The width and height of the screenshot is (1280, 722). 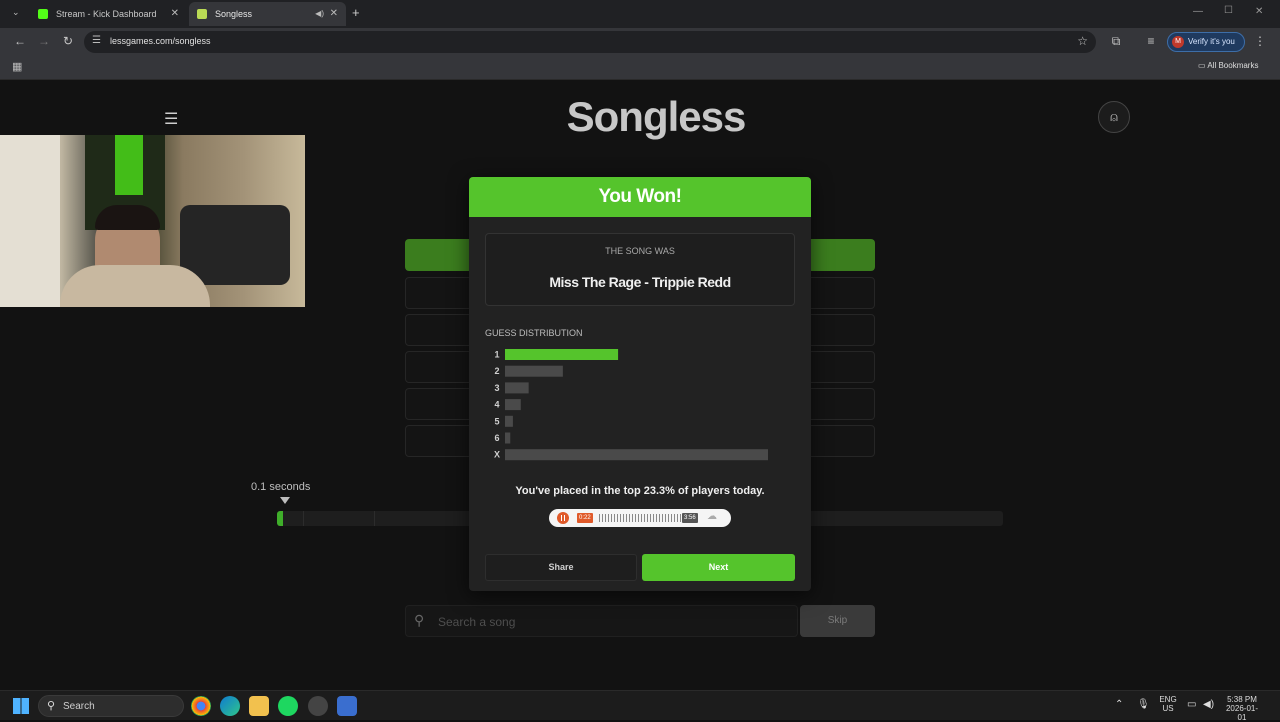 What do you see at coordinates (590, 42) in the screenshot?
I see `url-bar: ☰ lessgames.com/songless ☆` at bounding box center [590, 42].